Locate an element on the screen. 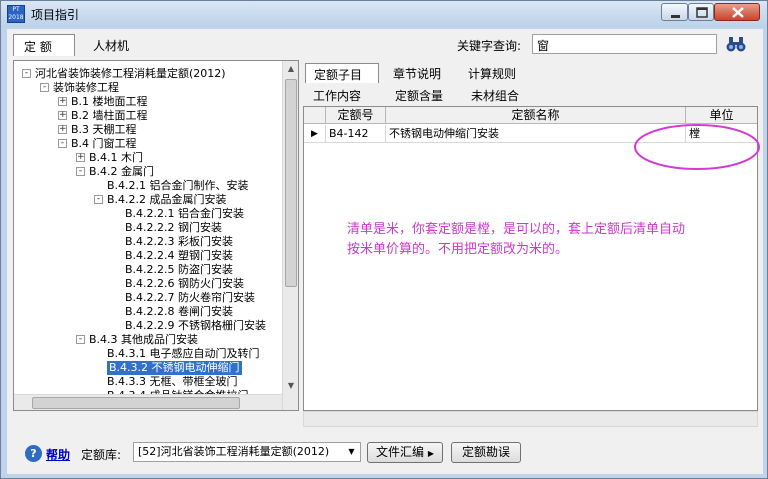 Image resolution: width=768 pixels, height=479 pixels. minimize-button is located at coordinates (674, 12).